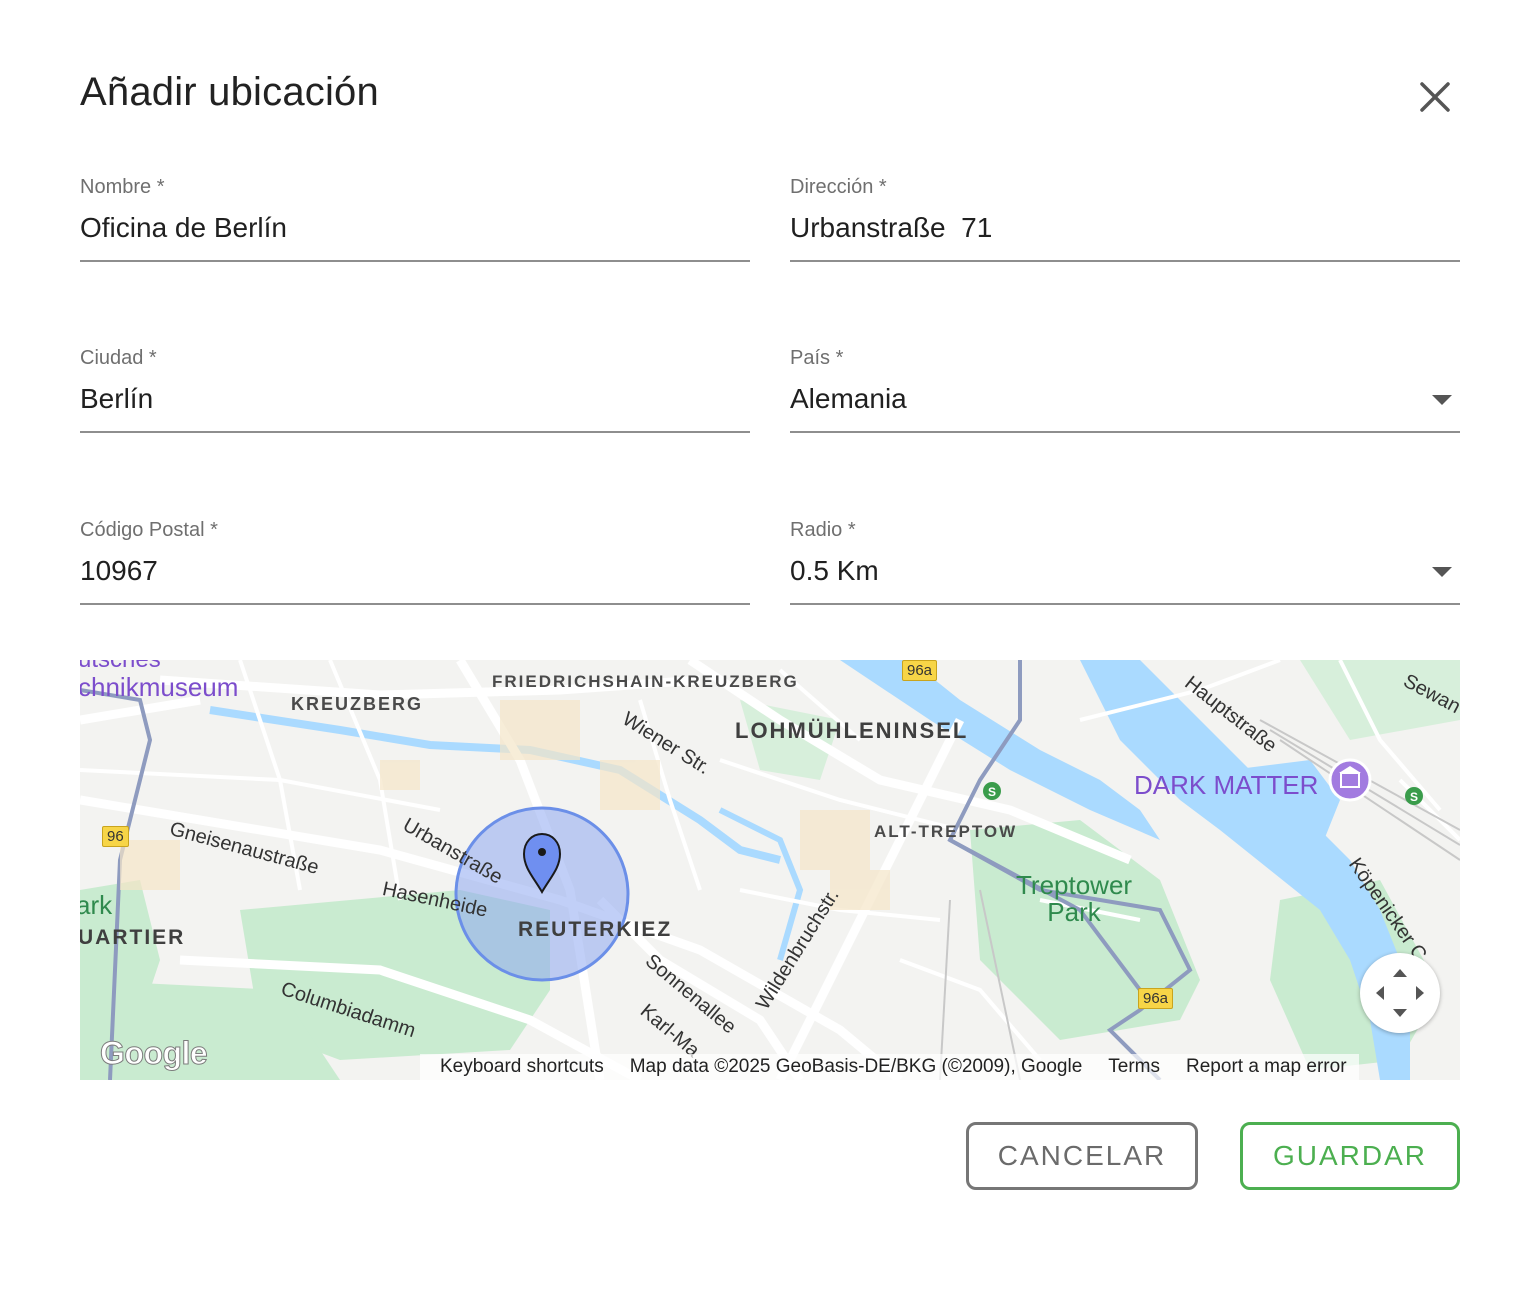 The width and height of the screenshot is (1524, 1310). I want to click on name-field: Nombre * Oficina de Berlín, so click(415, 222).